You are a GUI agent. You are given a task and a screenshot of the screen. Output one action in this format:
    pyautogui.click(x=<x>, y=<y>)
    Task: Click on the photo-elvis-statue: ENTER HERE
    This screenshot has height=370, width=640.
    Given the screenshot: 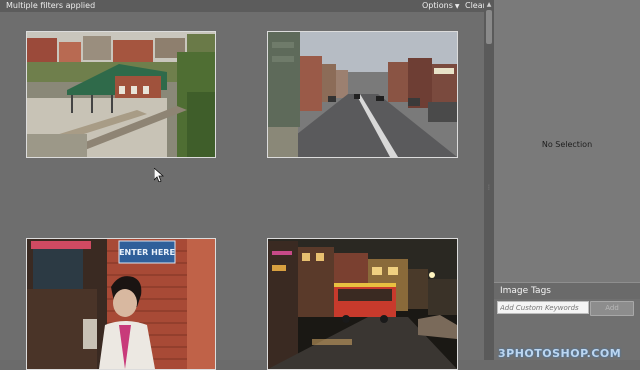 What is the action you would take?
    pyautogui.click(x=121, y=304)
    